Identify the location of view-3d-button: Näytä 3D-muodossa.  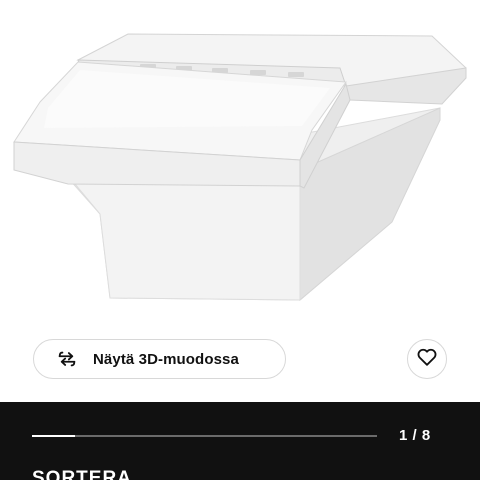
(159, 359).